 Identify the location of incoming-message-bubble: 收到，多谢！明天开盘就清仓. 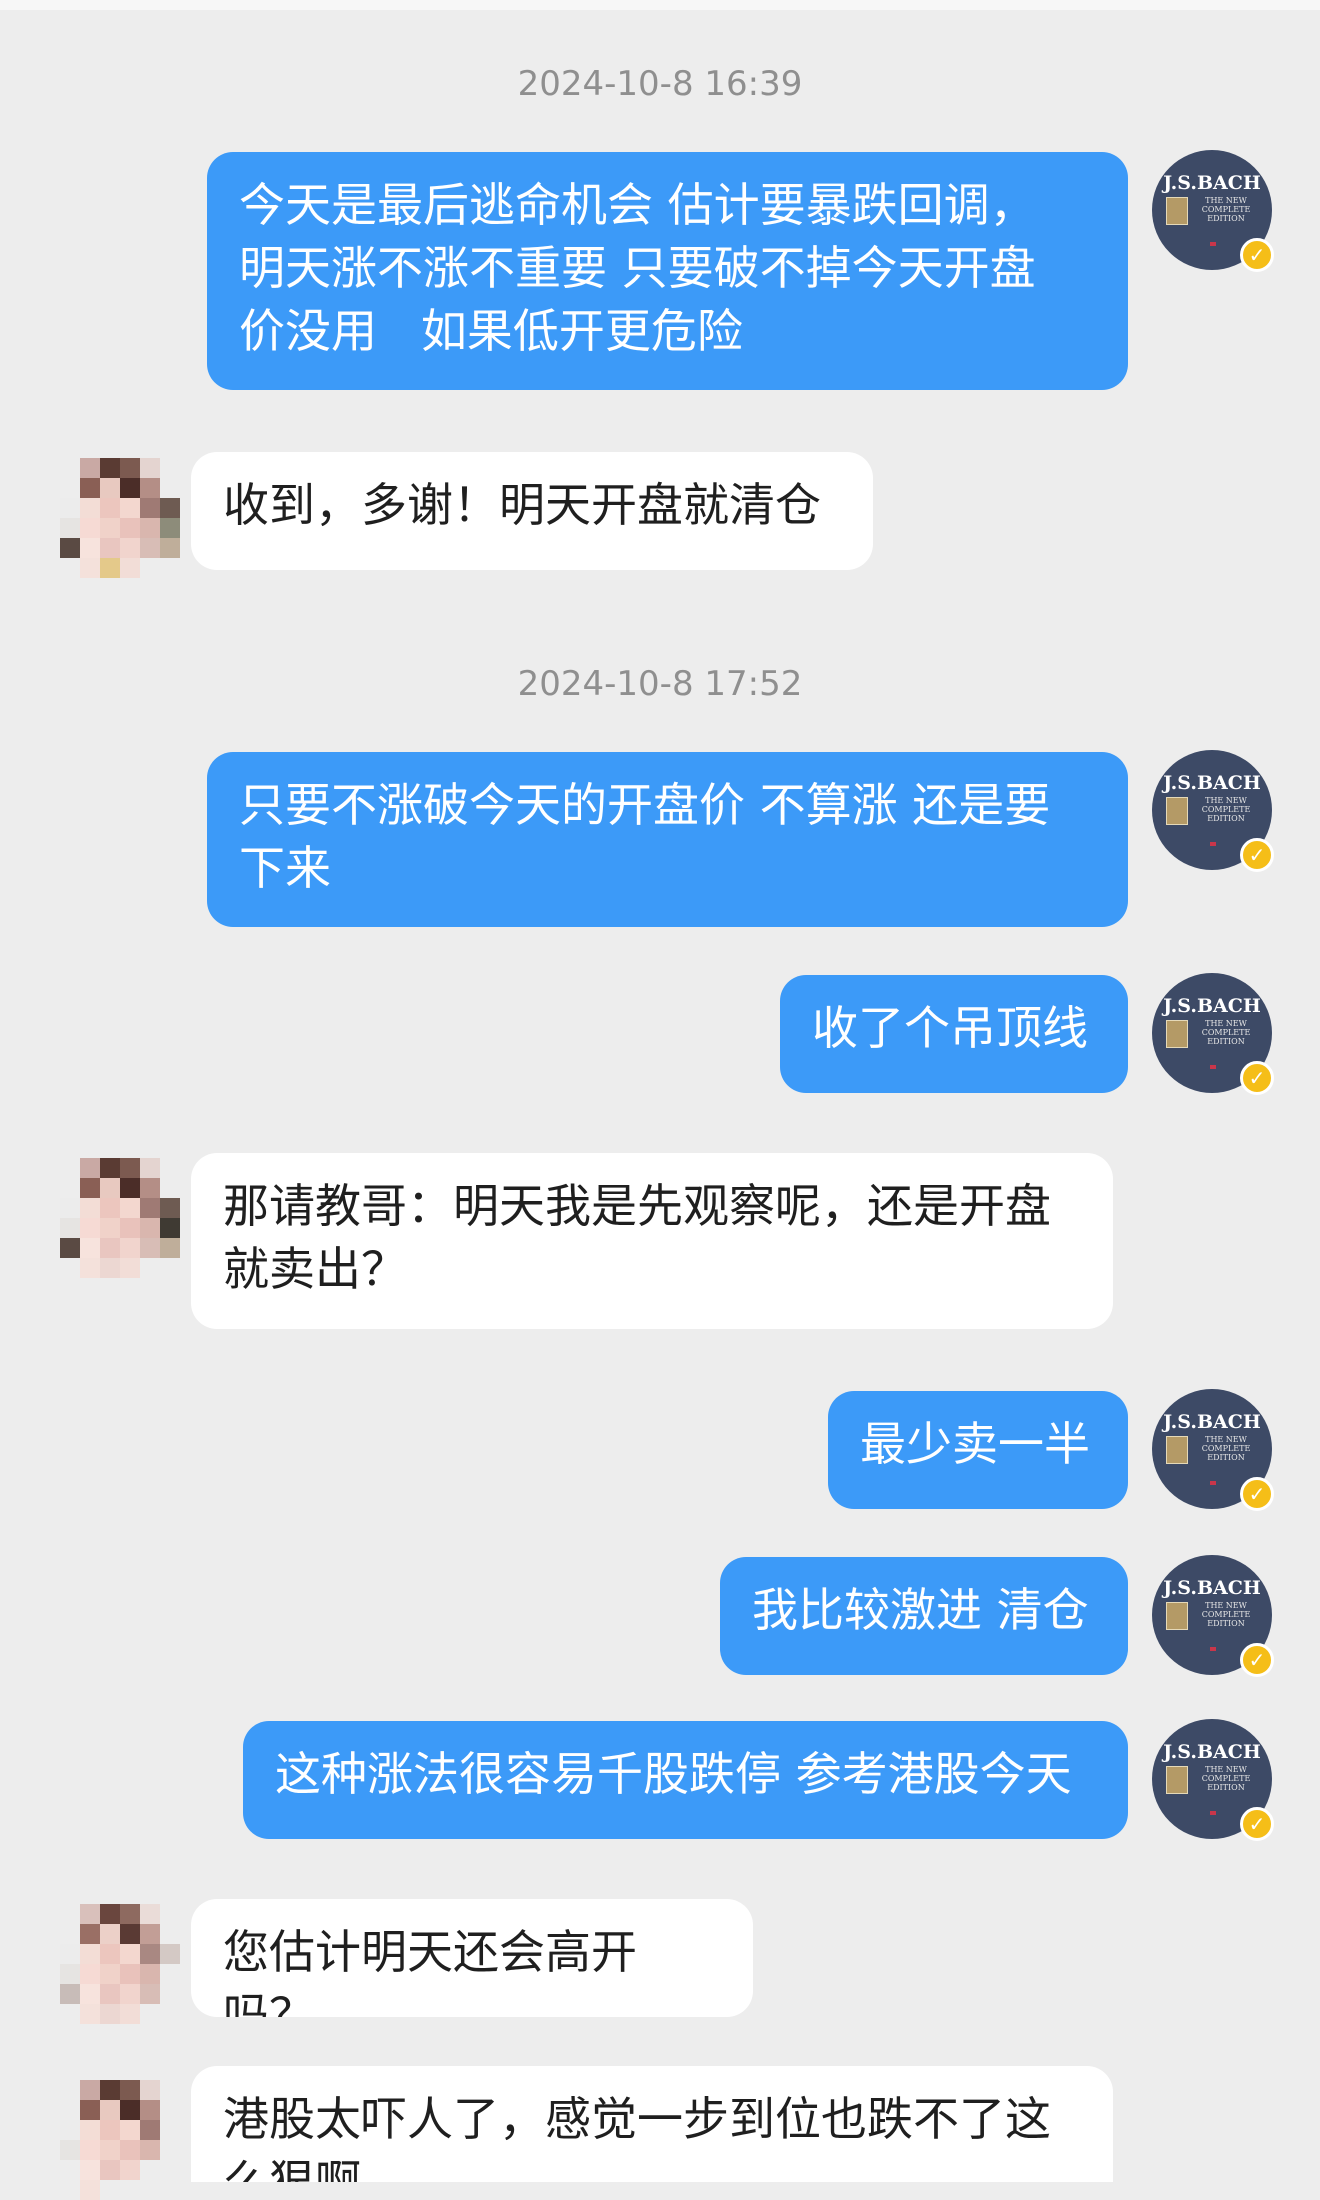
(532, 511).